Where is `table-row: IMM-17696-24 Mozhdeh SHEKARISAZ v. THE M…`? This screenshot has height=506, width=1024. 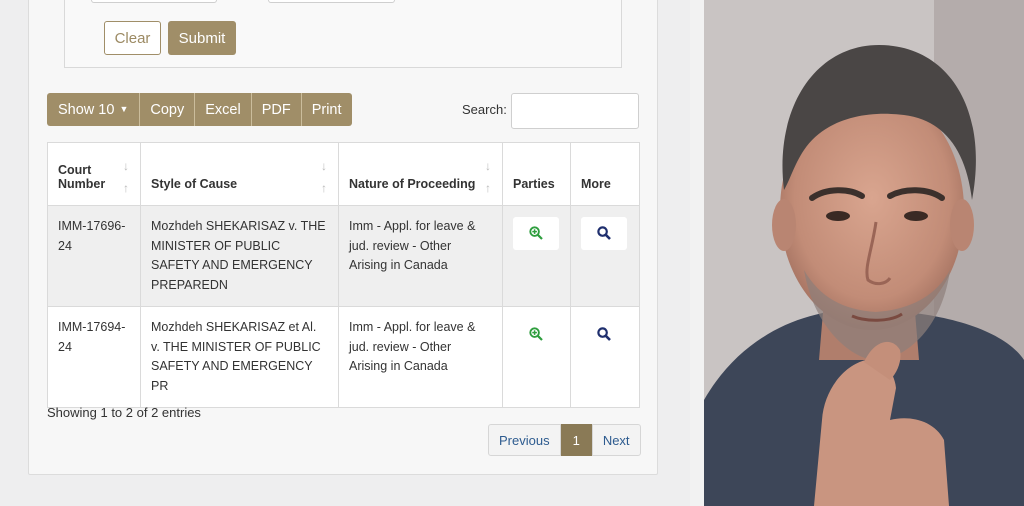 table-row: IMM-17696-24 Mozhdeh SHEKARISAZ v. THE M… is located at coordinates (343, 256).